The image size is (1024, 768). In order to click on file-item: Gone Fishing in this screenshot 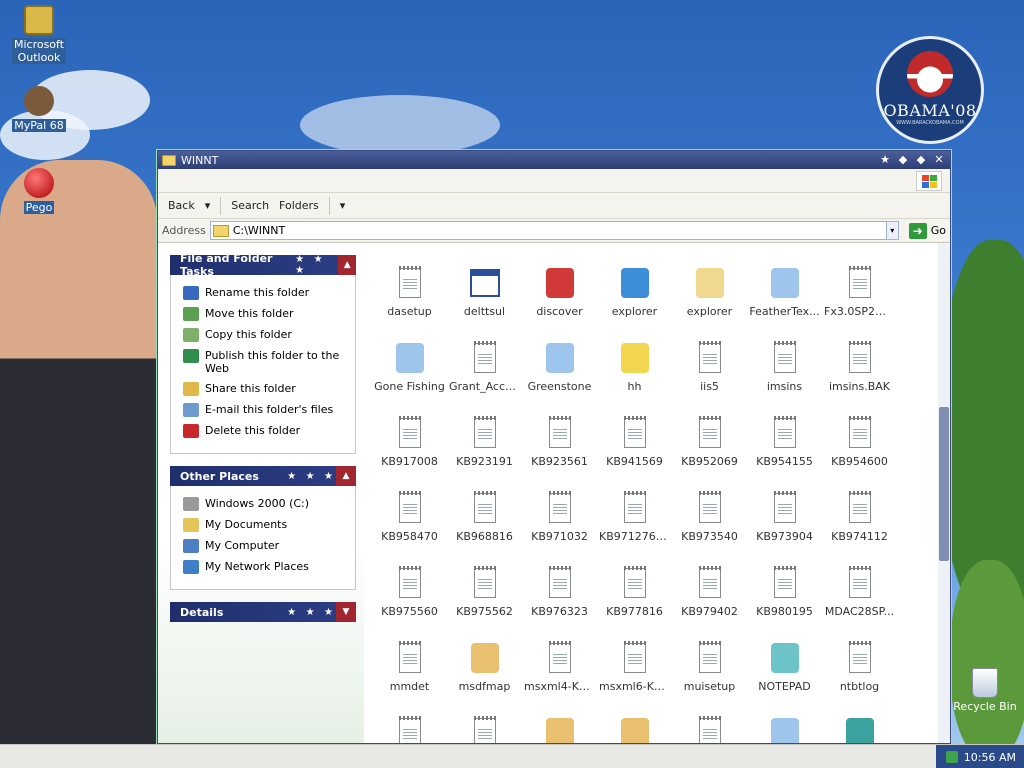, I will do `click(409, 377)`.